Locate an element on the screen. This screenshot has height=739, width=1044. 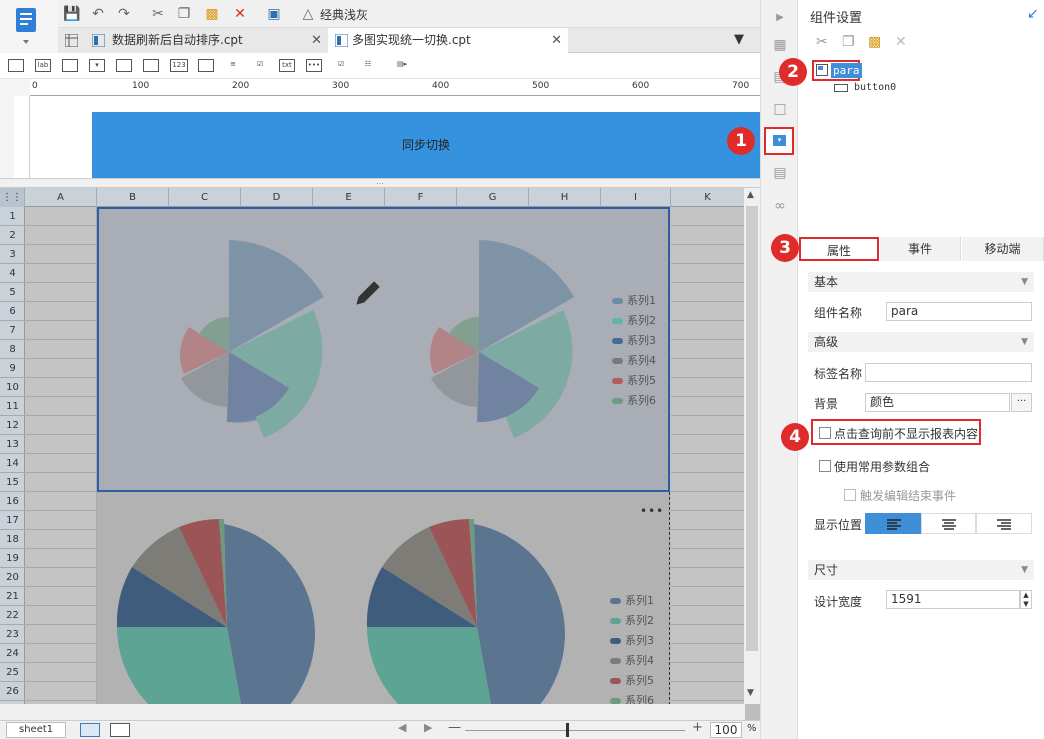
row-header: 18 is located at coordinates (12, 539).